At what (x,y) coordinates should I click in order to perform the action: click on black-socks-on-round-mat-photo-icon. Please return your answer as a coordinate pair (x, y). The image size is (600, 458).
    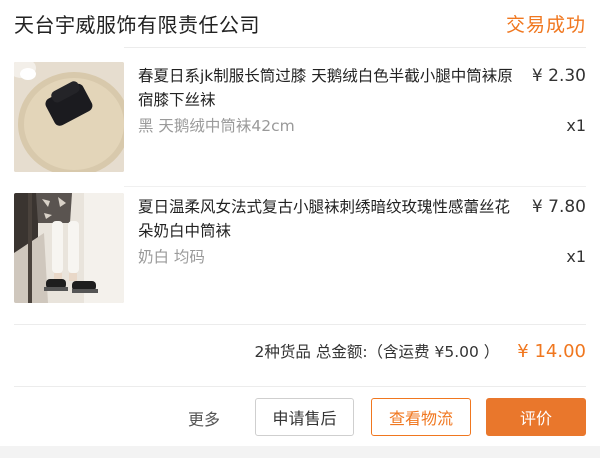
    Looking at the image, I should click on (69, 117).